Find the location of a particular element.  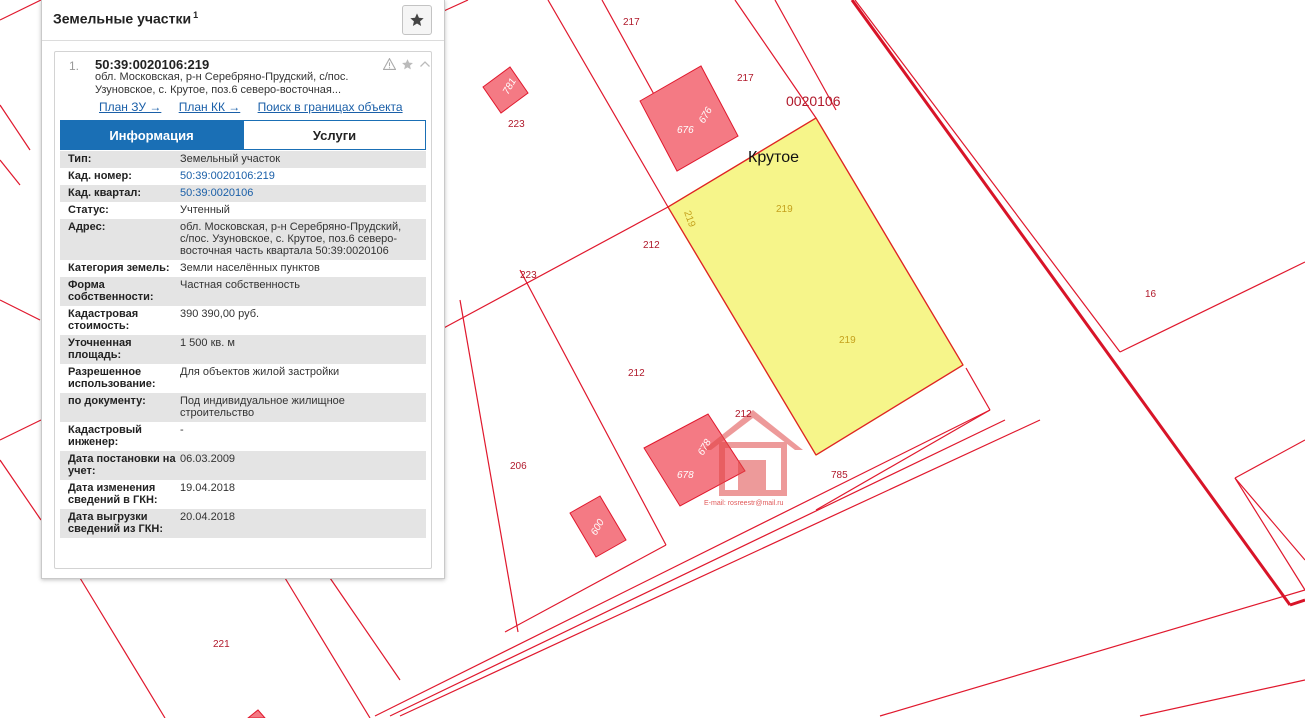

parcel-label: 206 is located at coordinates (518, 466).